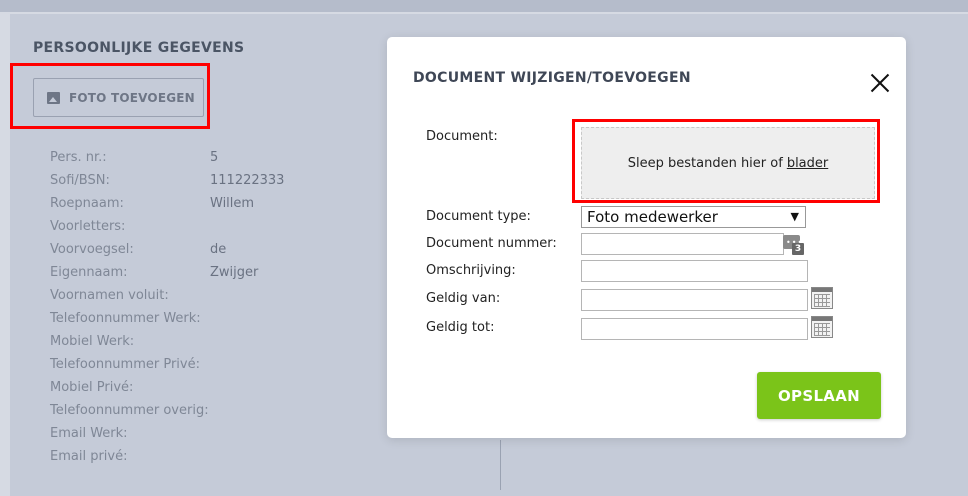  What do you see at coordinates (180, 433) in the screenshot?
I see `field-row: Email Werk:` at bounding box center [180, 433].